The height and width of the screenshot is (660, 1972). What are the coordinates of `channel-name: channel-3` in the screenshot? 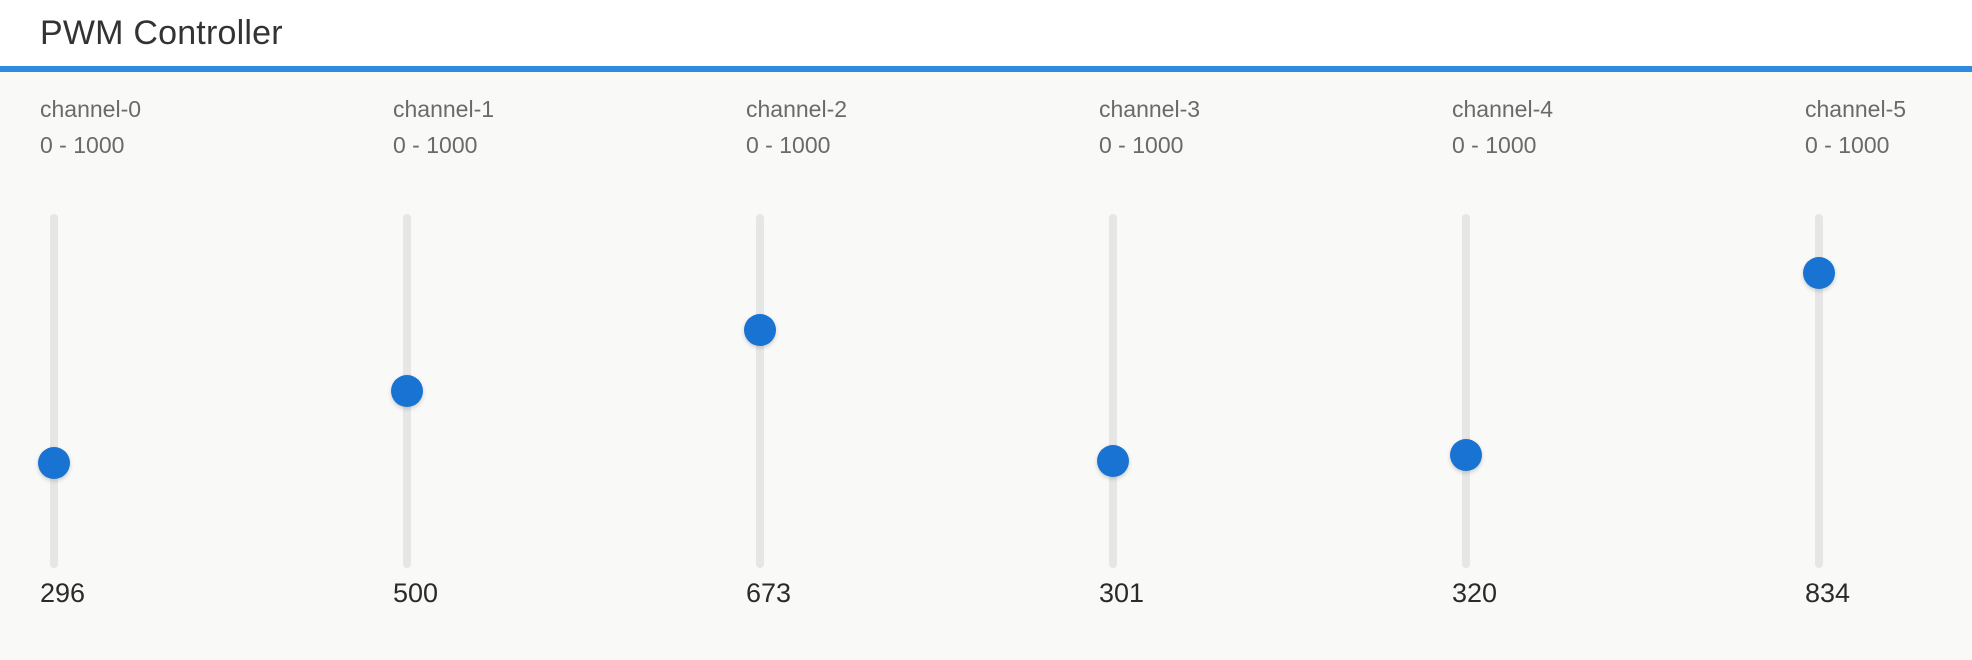 It's located at (1150, 109).